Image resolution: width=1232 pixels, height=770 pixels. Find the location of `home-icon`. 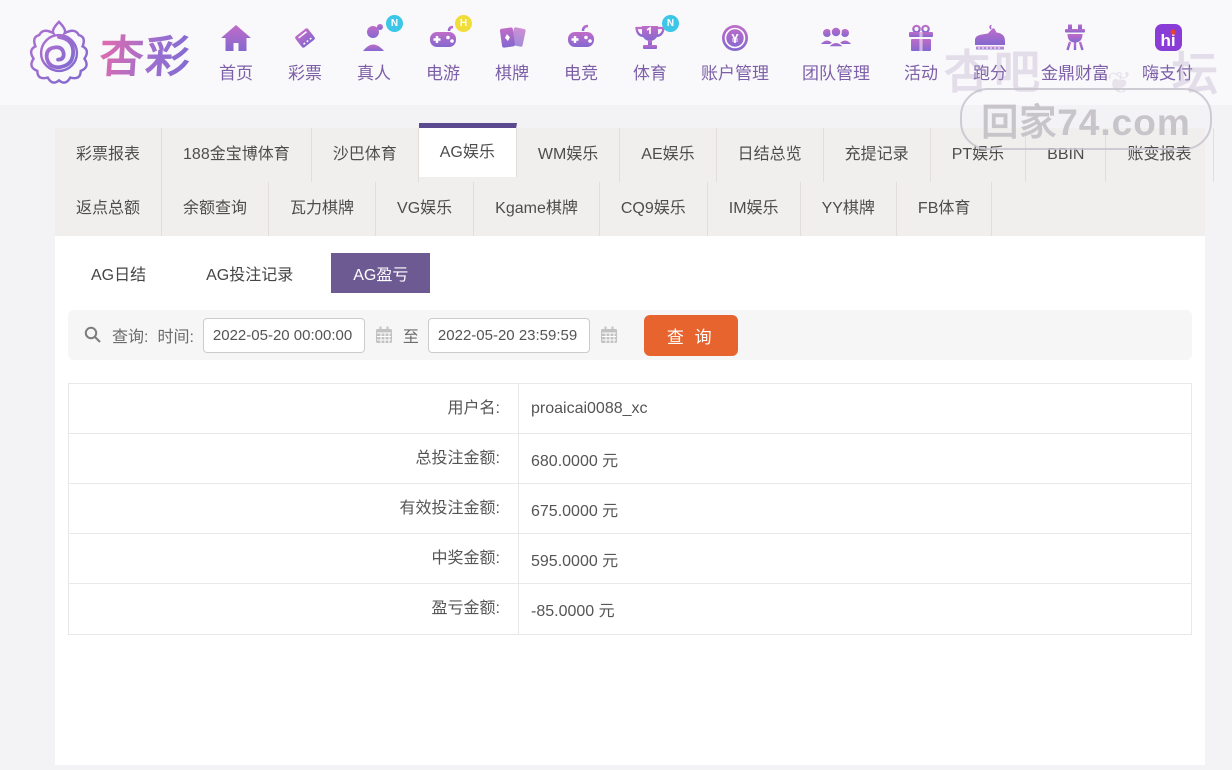

home-icon is located at coordinates (236, 38).